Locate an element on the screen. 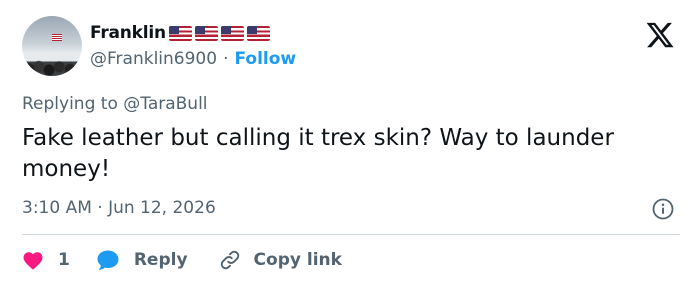 This screenshot has width=700, height=287. author-handle: @Franklin6900 is located at coordinates (153, 59).